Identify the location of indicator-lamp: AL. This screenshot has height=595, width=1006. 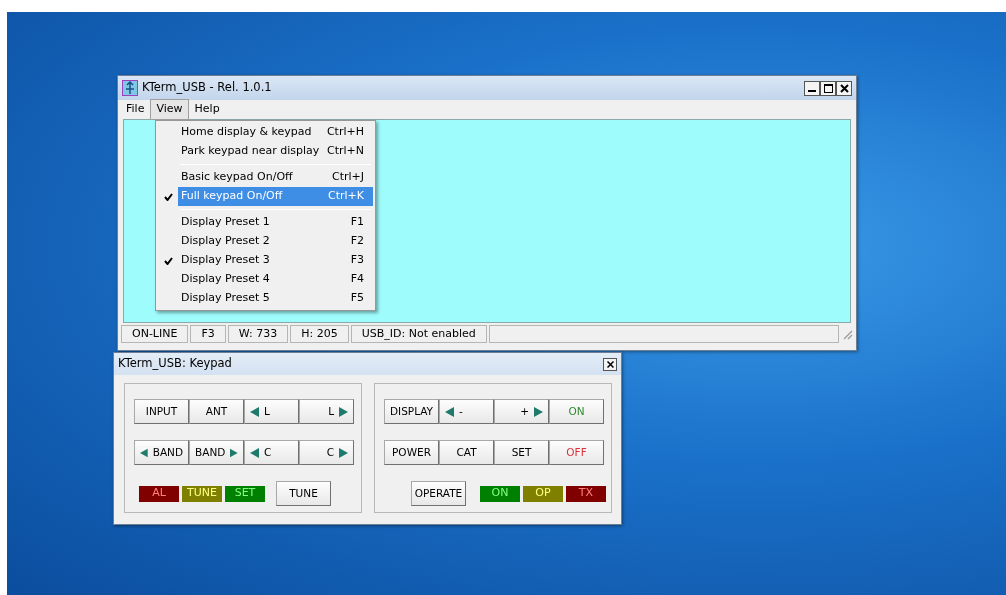
(159, 493).